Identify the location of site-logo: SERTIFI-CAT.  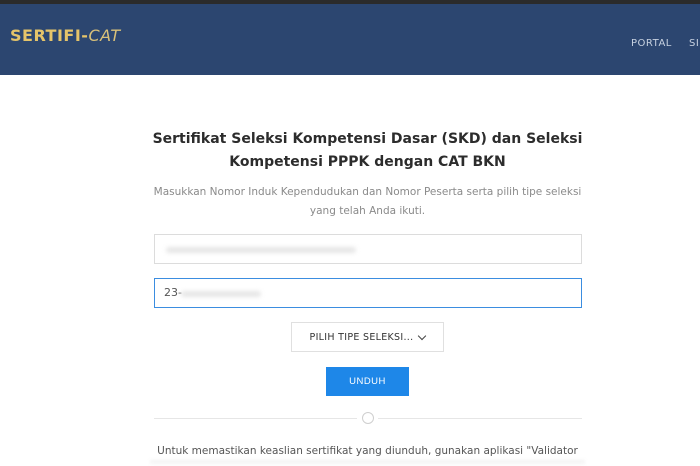
(65, 35).